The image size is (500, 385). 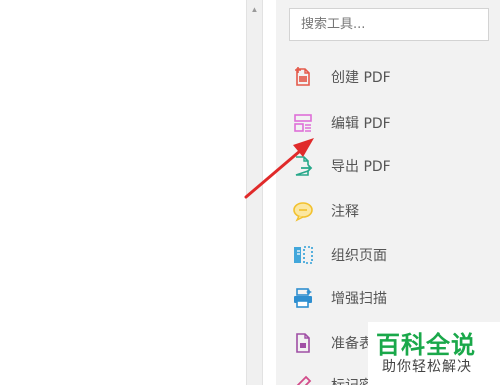 I want to click on scroll-up-arrow-icon: ▲, so click(x=254, y=10).